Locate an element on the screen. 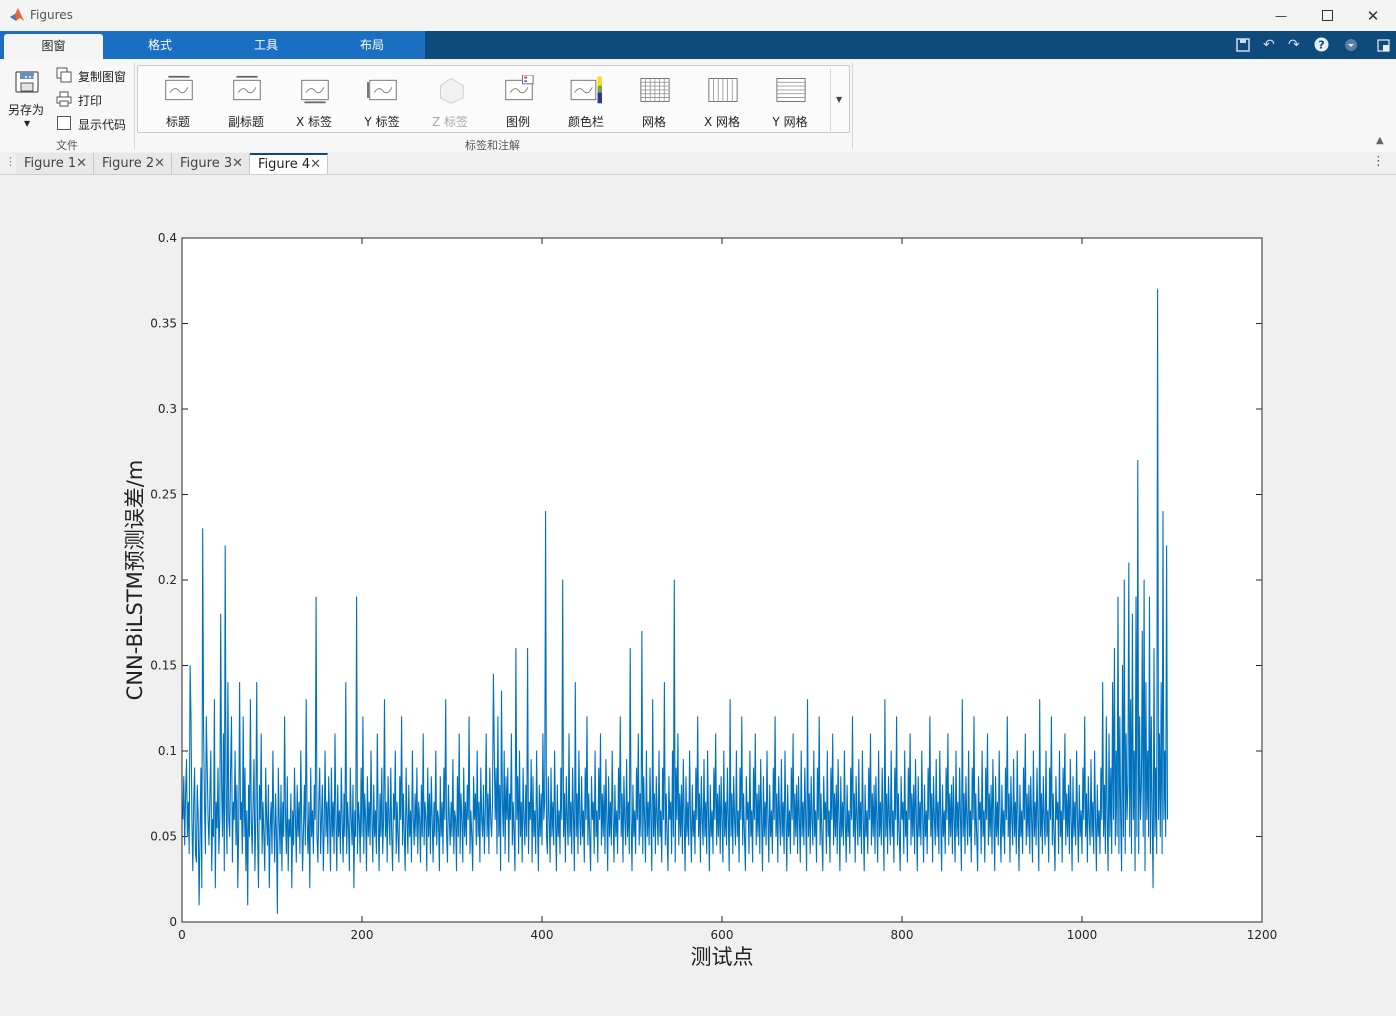  x-tick-label: 1000 is located at coordinates (1082, 935).